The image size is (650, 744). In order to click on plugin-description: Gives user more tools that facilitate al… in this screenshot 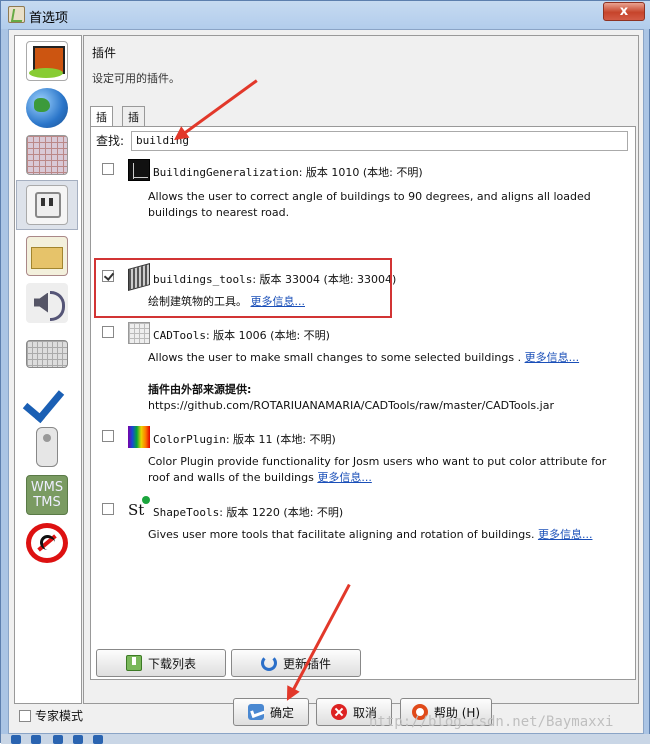, I will do `click(388, 535)`.